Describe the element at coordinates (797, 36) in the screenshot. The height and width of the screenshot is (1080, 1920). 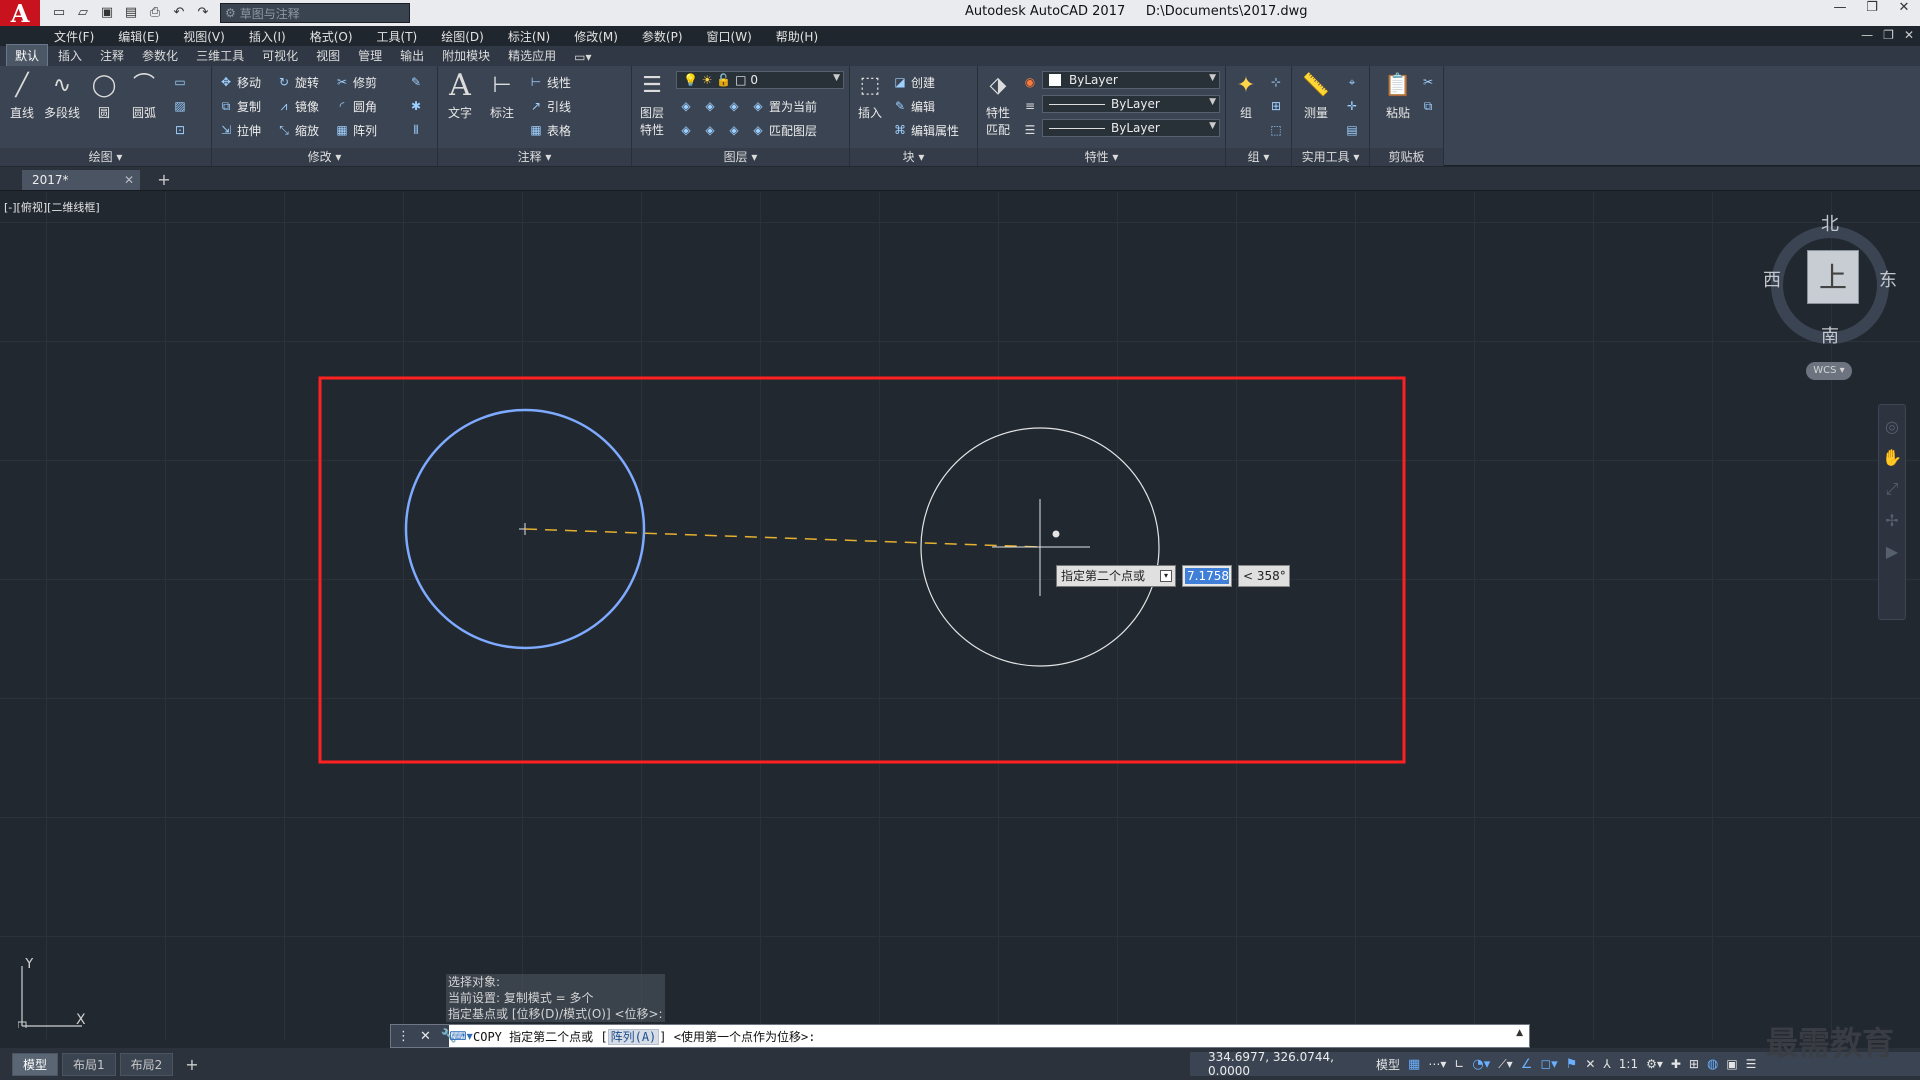
I see `menu-help: 帮助(H)` at that location.